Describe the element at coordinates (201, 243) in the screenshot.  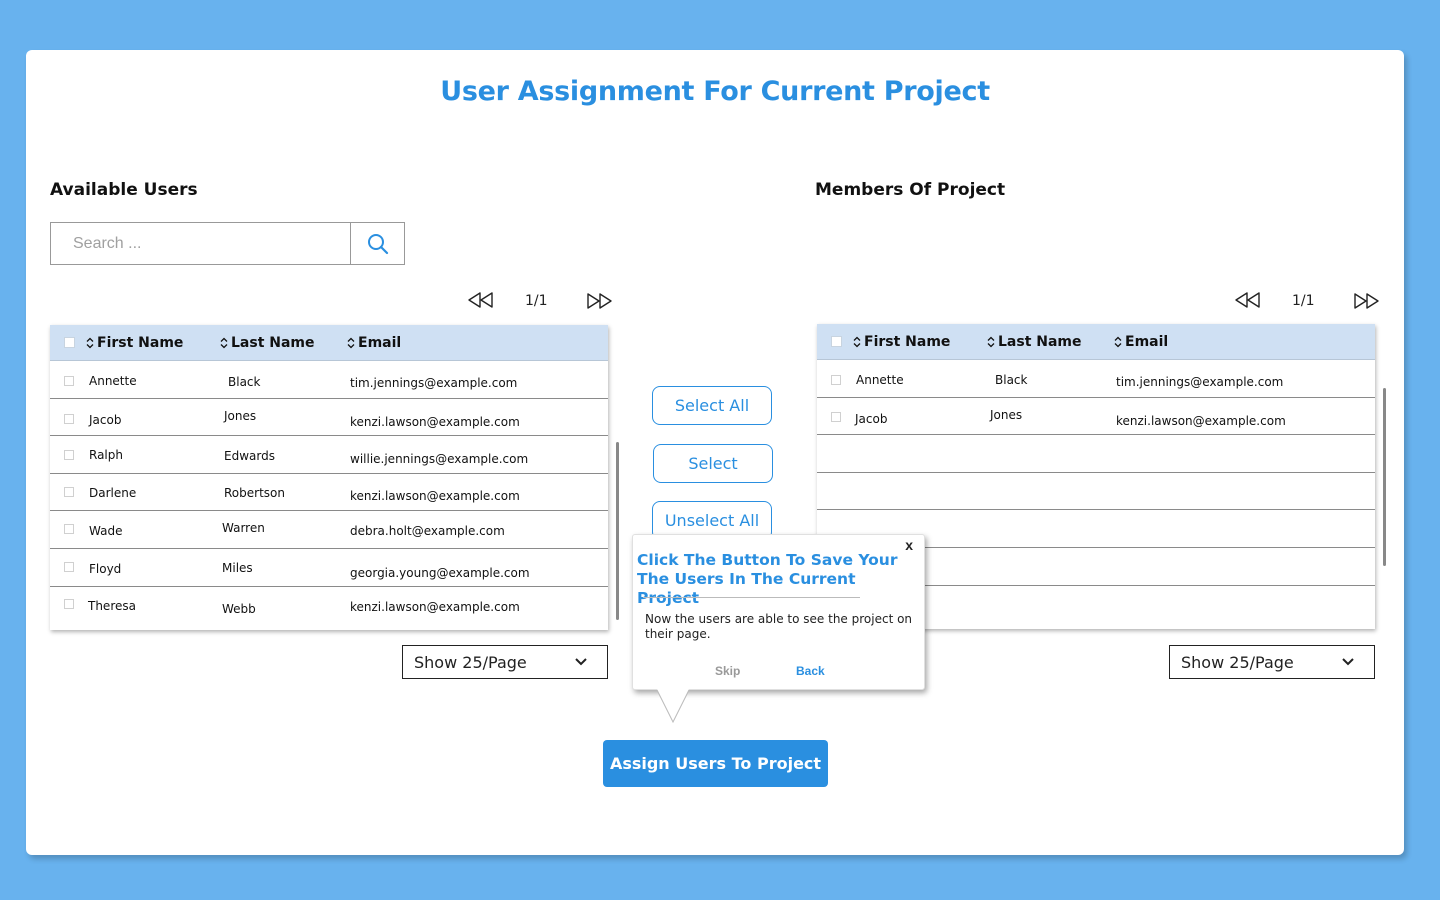
I see `search-input` at that location.